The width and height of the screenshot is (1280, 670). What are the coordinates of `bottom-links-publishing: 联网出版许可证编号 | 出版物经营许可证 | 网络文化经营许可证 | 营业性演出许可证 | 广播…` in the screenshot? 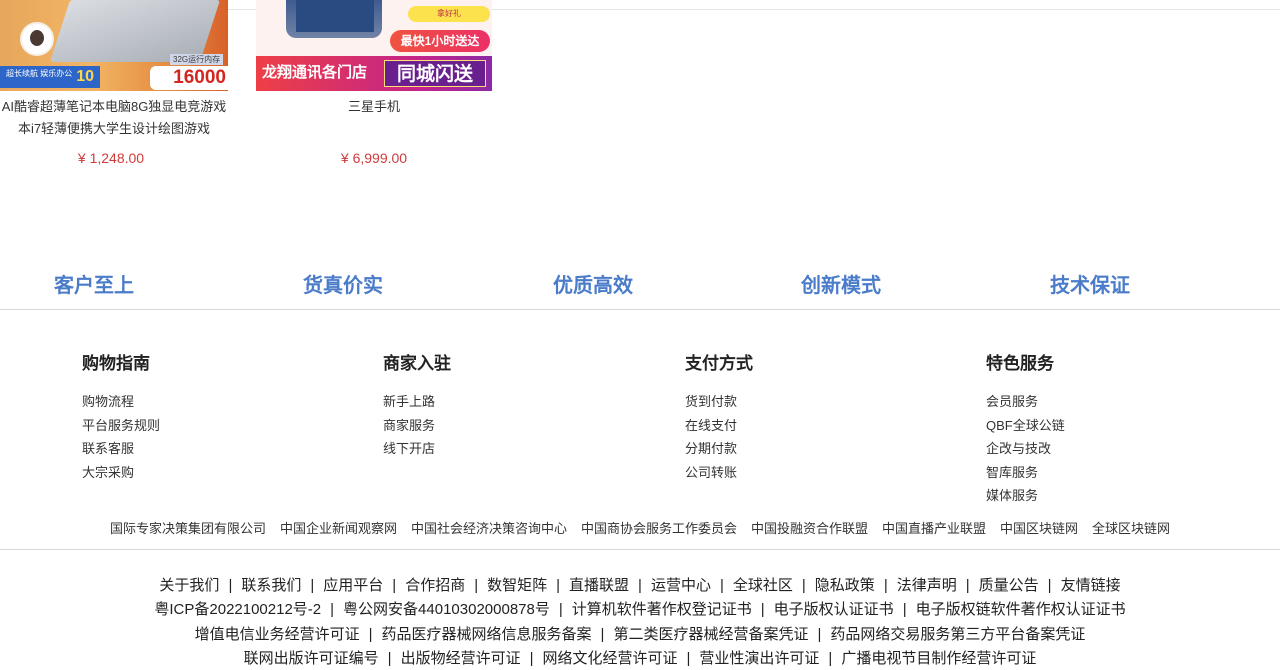 It's located at (640, 659).